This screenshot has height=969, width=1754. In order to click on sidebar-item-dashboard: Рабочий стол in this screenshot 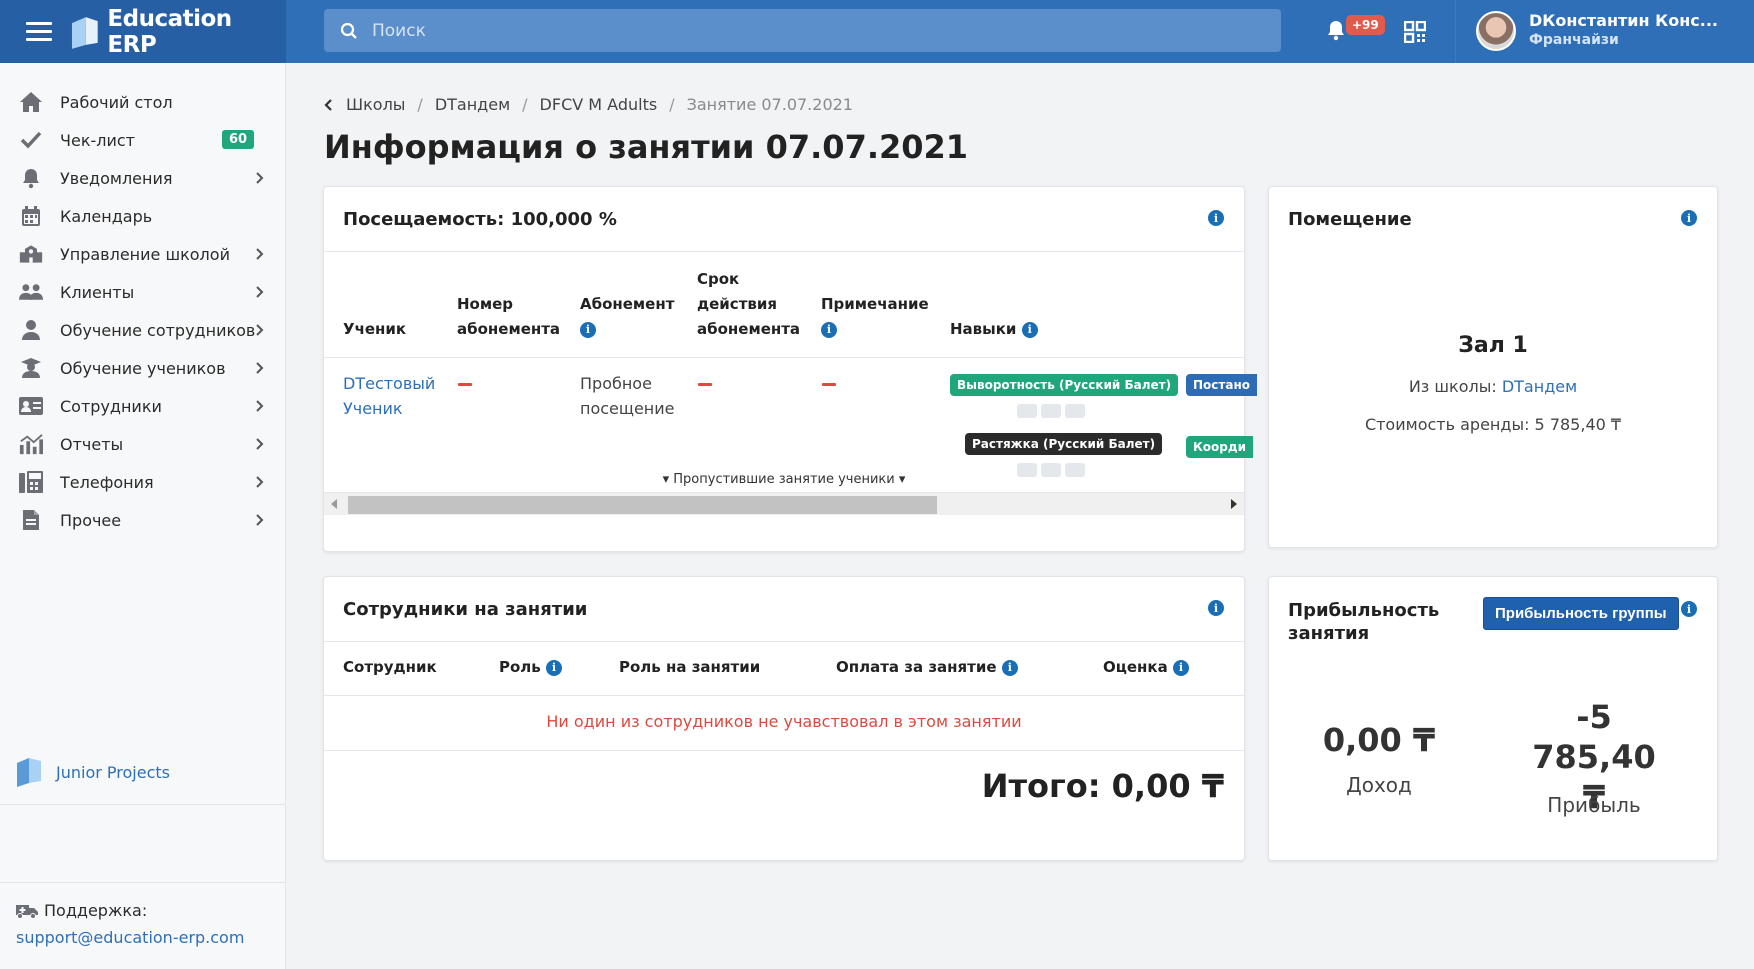, I will do `click(143, 102)`.